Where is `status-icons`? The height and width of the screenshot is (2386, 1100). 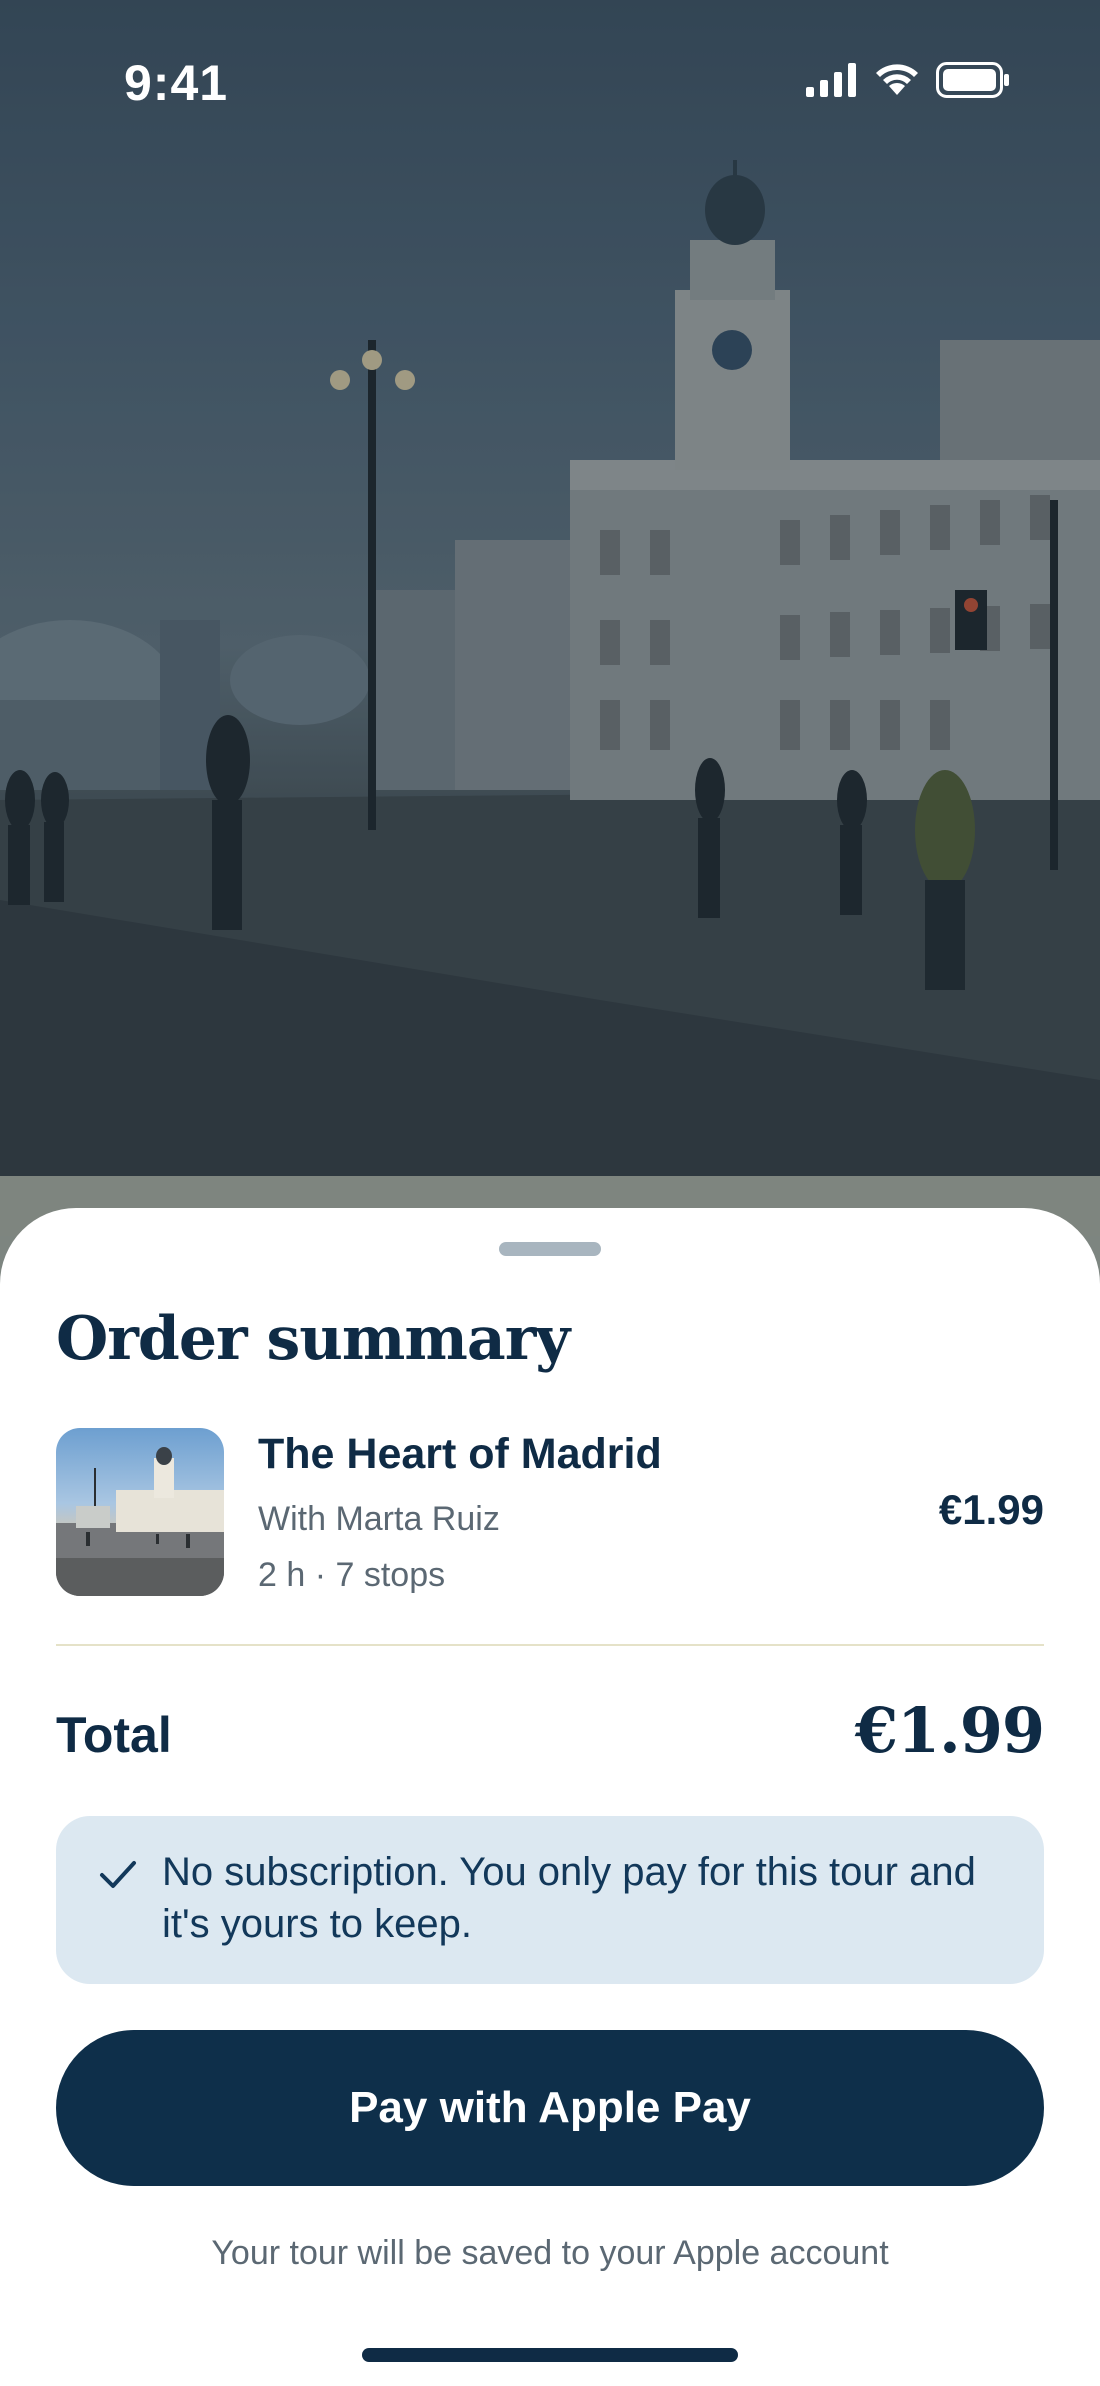 status-icons is located at coordinates (908, 80).